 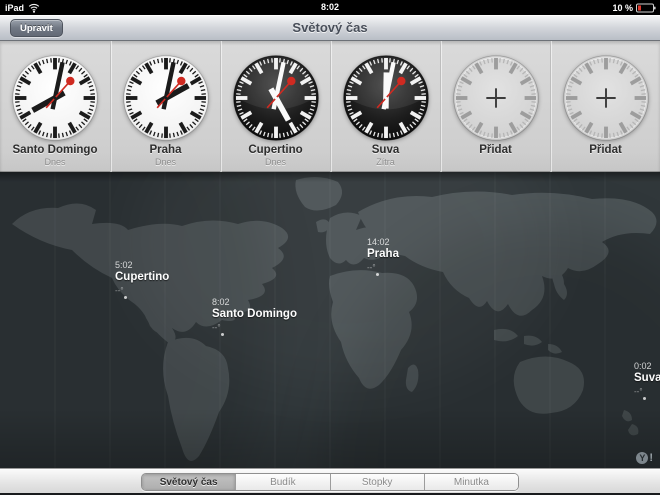 I want to click on map-label-praha: 14:02 Praha --°, so click(x=383, y=256).